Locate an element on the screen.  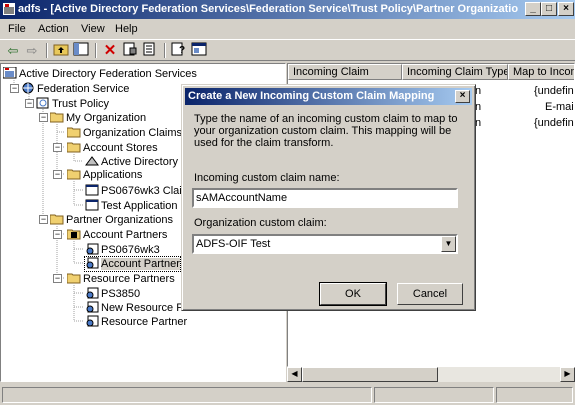
delete-icon: ✕ is located at coordinates (110, 50).